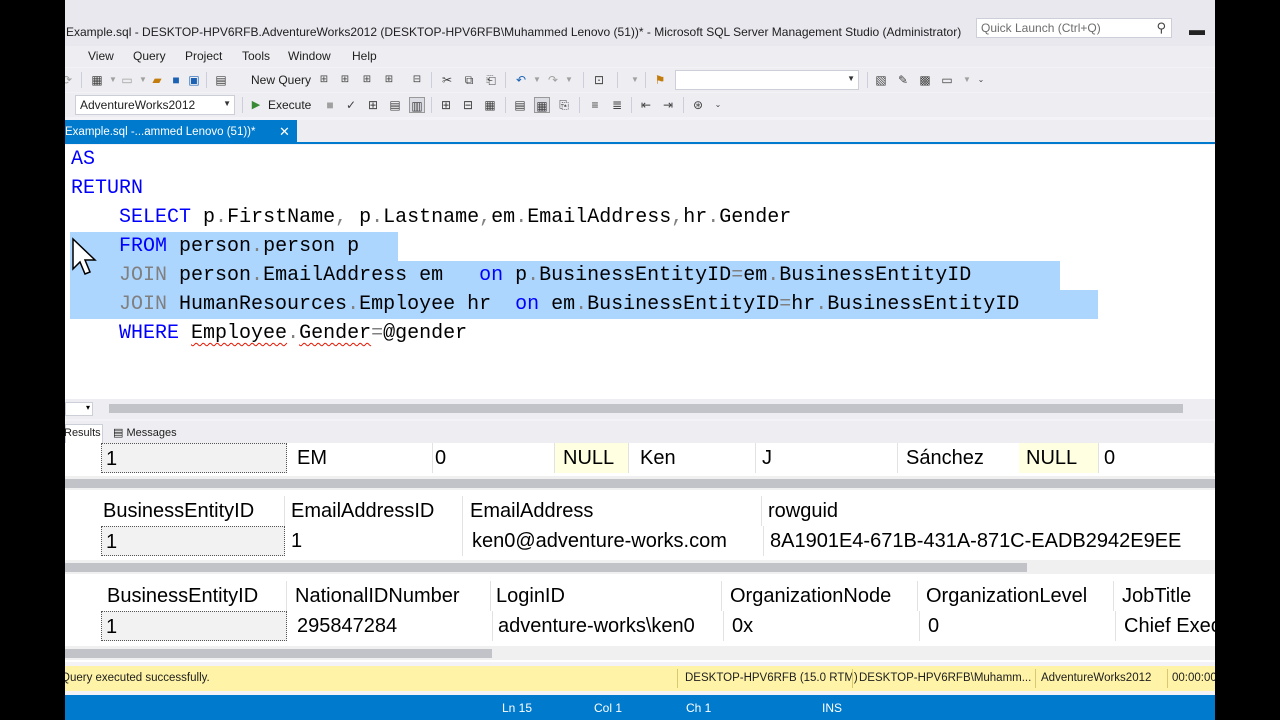  I want to click on cancel-query-icon: ■, so click(330, 105).